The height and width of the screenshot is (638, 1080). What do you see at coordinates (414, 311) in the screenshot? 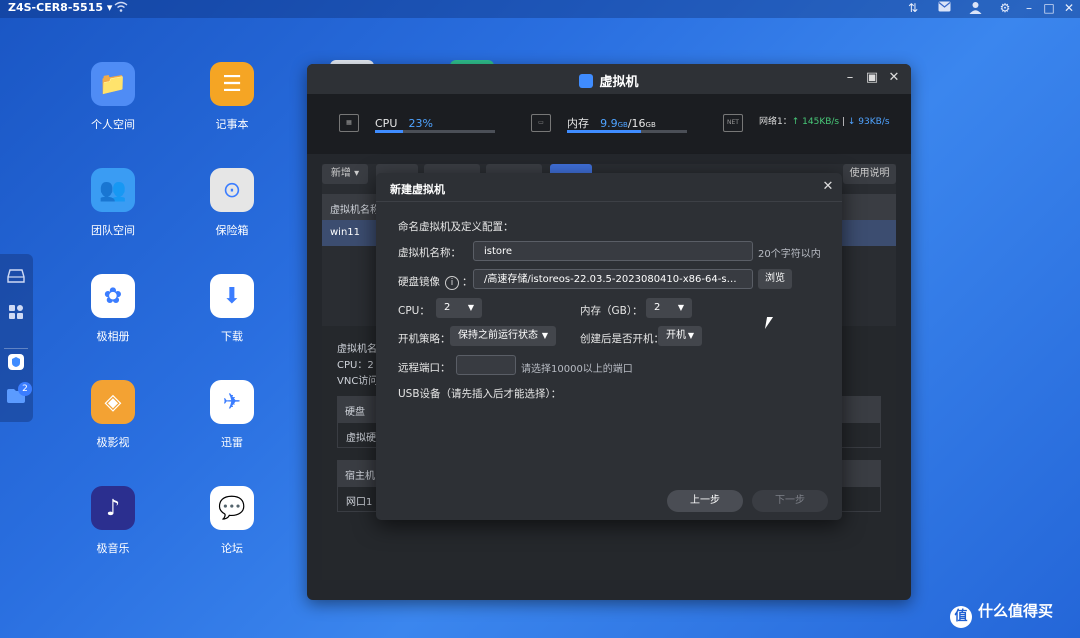
I see `cpu-label: CPU：` at bounding box center [414, 311].